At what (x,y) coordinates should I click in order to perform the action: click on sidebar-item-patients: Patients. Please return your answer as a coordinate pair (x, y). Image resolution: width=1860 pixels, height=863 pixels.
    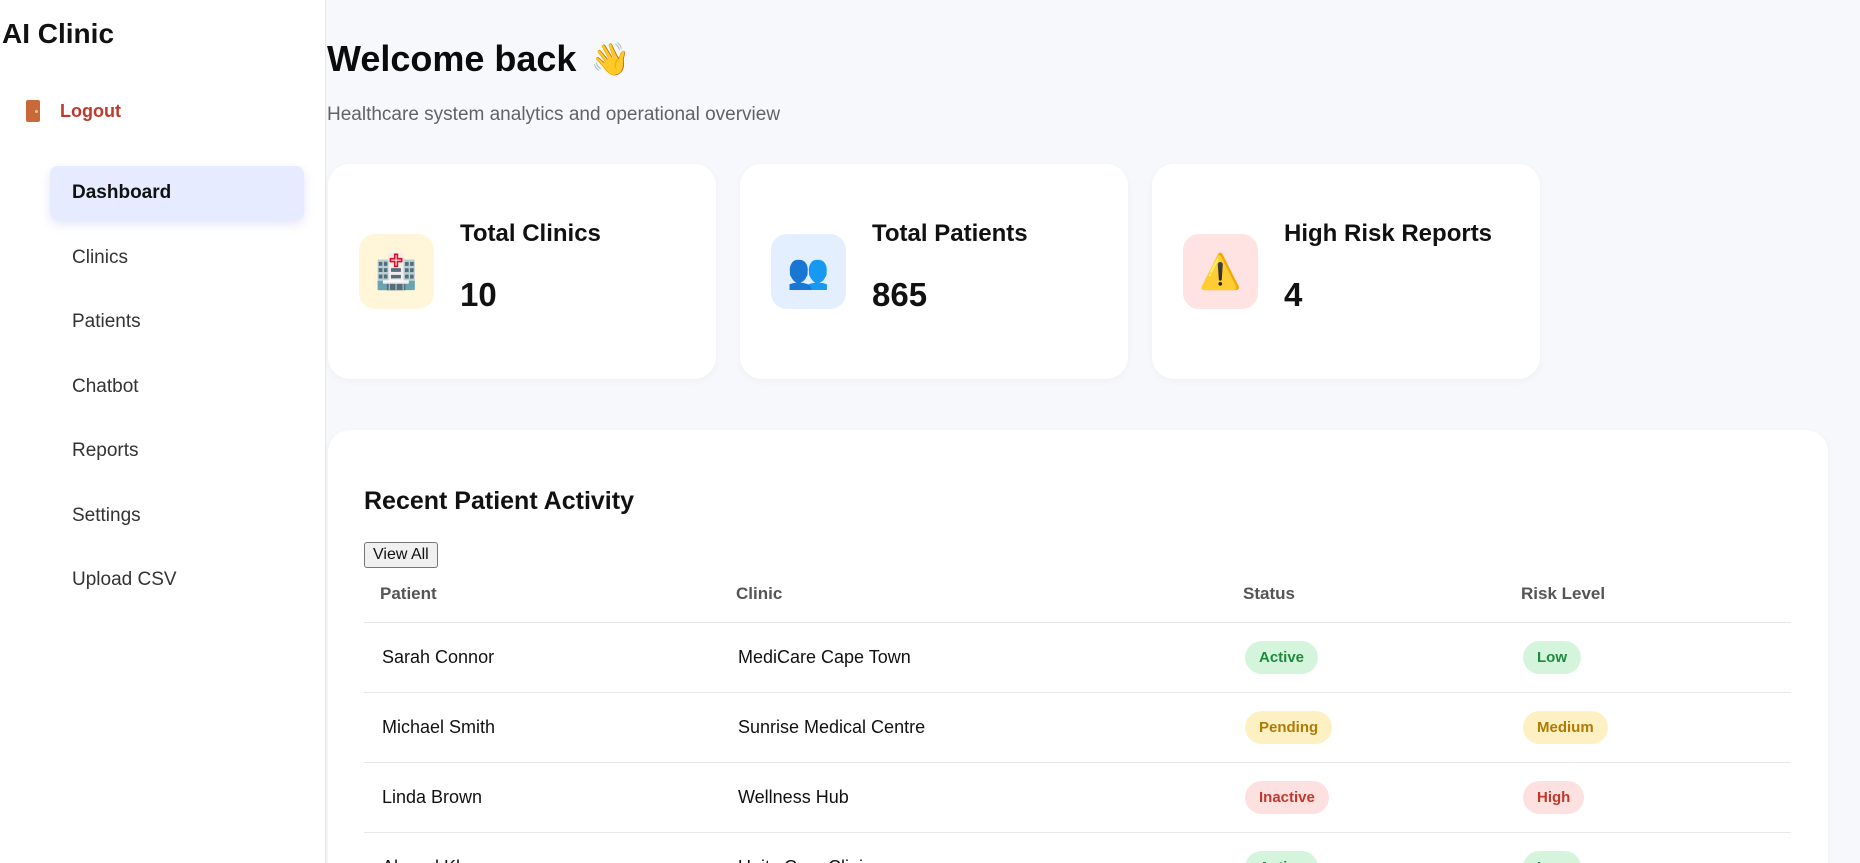
    Looking at the image, I should click on (177, 322).